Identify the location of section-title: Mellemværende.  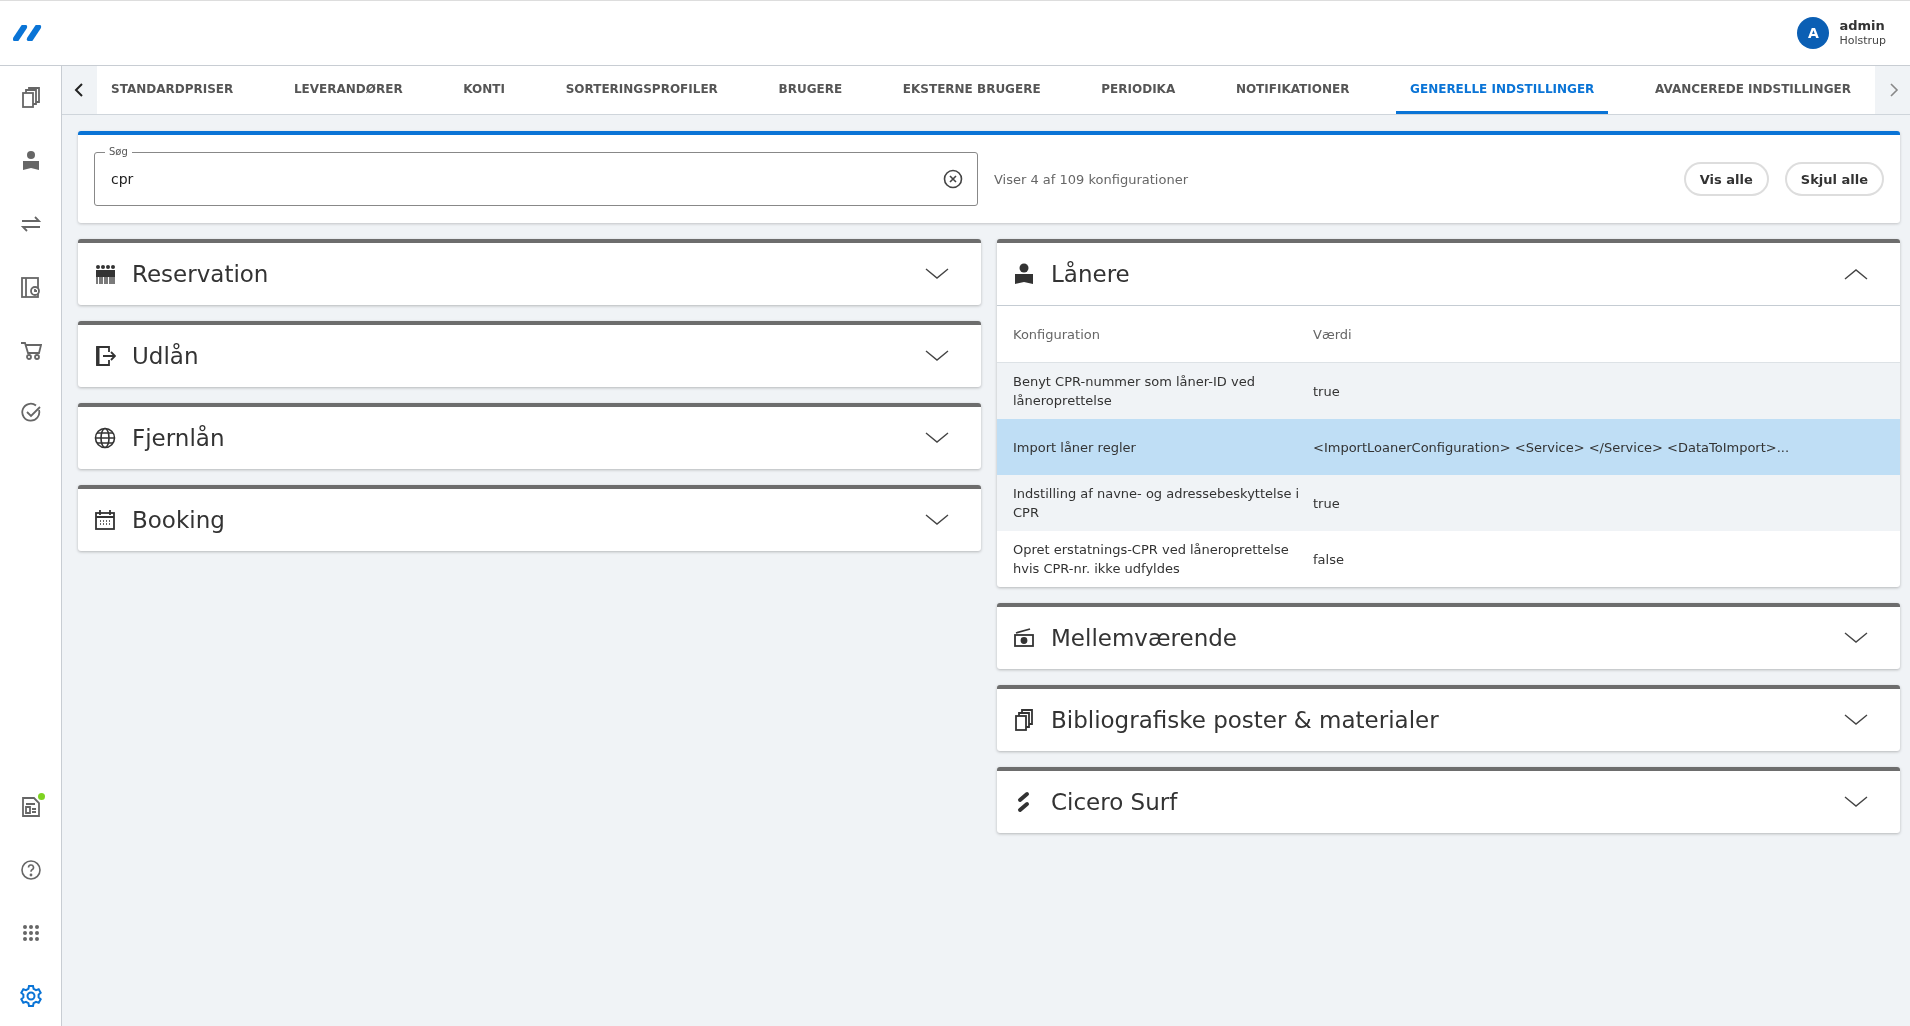
(1144, 638).